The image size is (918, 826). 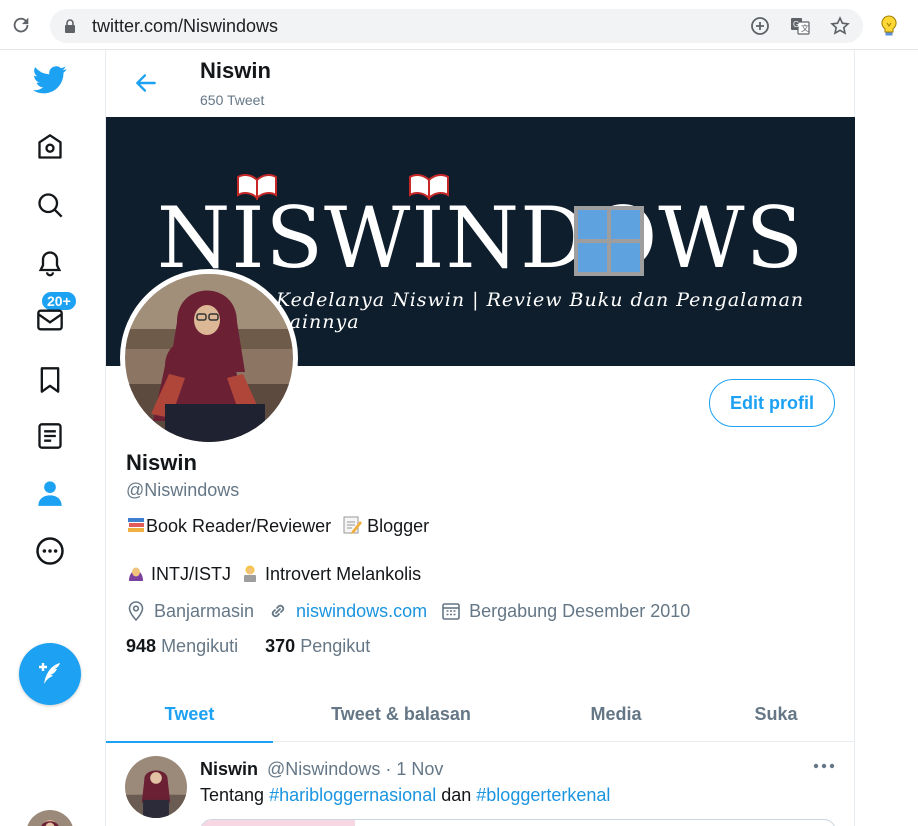 I want to click on bio-introvert-text: Introvert Melankolis, so click(x=343, y=574).